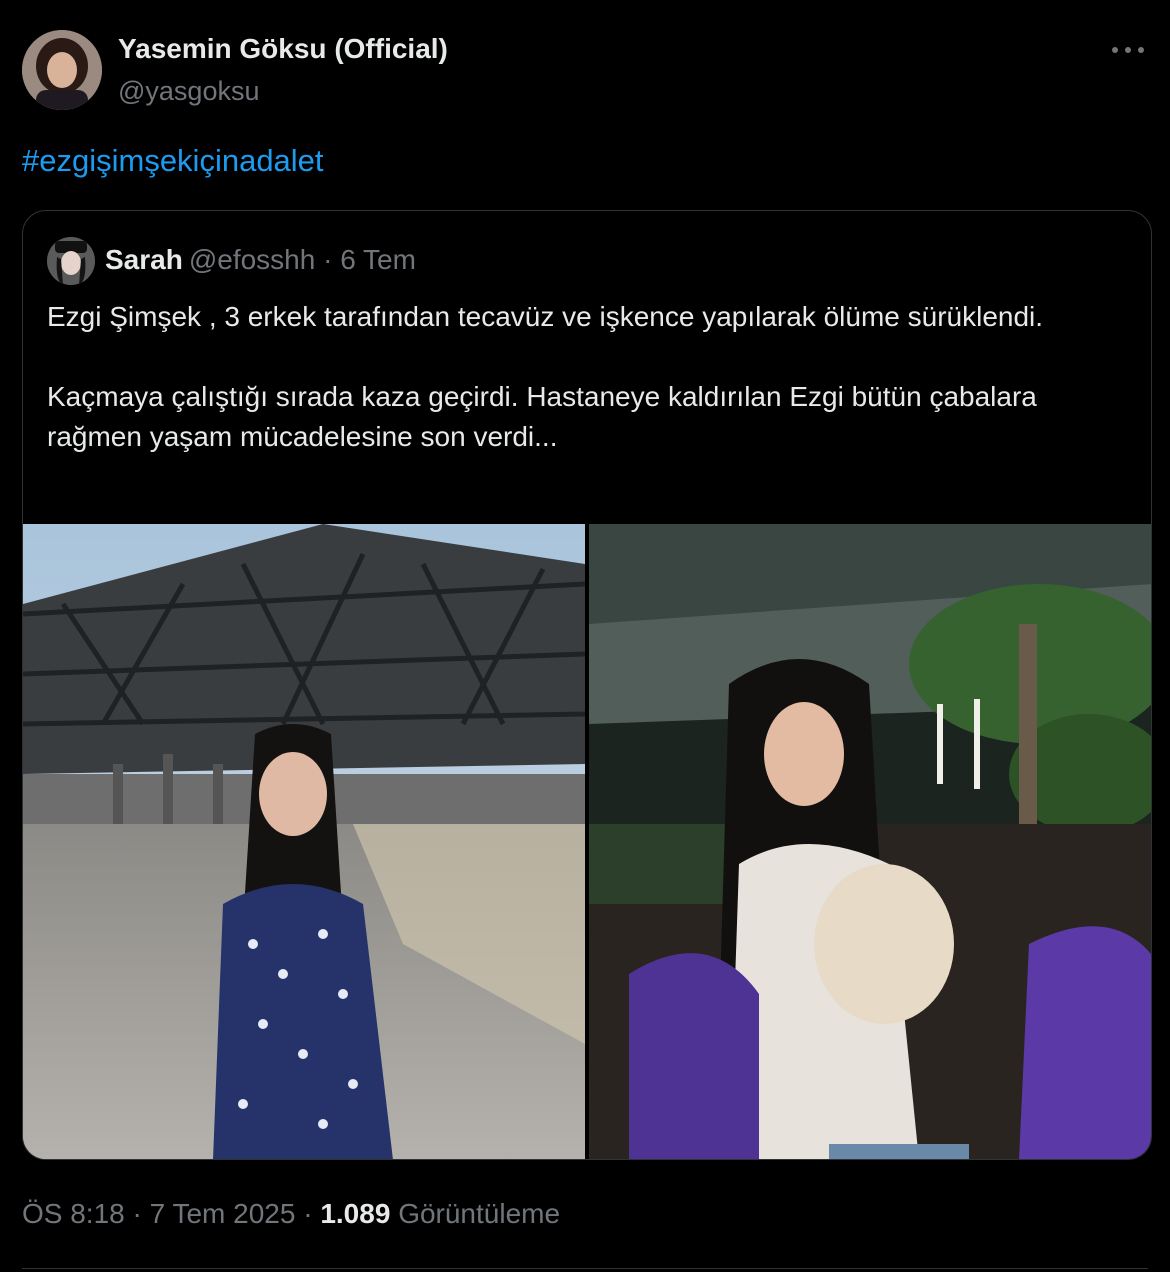  What do you see at coordinates (355, 1213) in the screenshot?
I see `views-count: 1.089` at bounding box center [355, 1213].